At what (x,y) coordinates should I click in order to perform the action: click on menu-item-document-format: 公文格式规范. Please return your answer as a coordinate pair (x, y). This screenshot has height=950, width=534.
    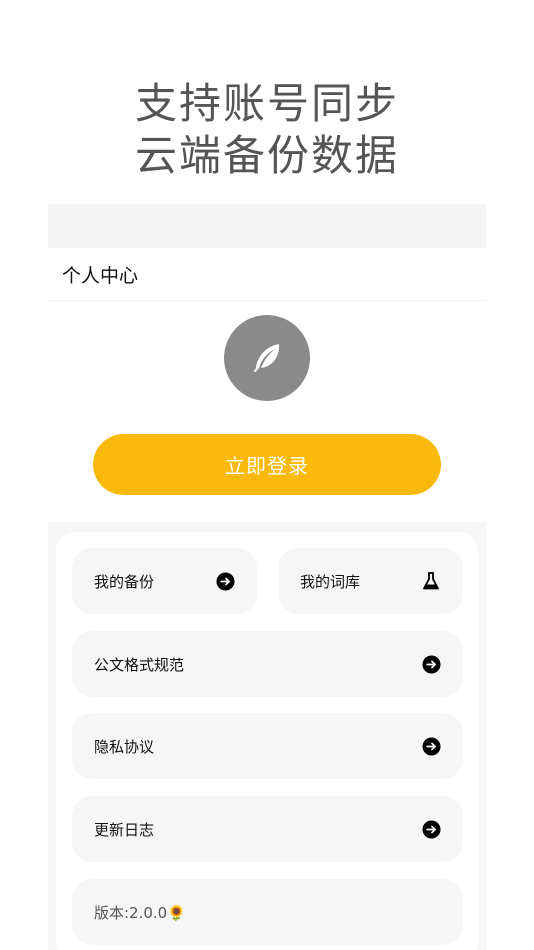
    Looking at the image, I should click on (267, 664).